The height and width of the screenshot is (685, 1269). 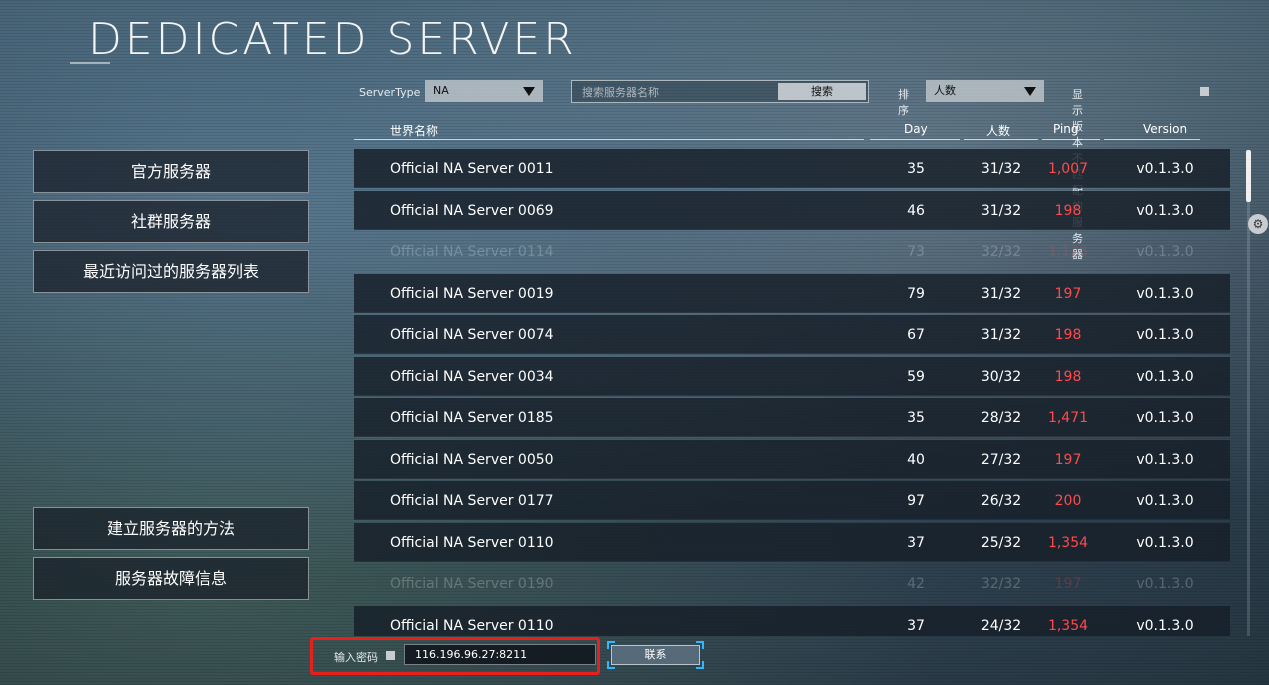 What do you see at coordinates (356, 657) in the screenshot?
I see `password-label: 输入密码` at bounding box center [356, 657].